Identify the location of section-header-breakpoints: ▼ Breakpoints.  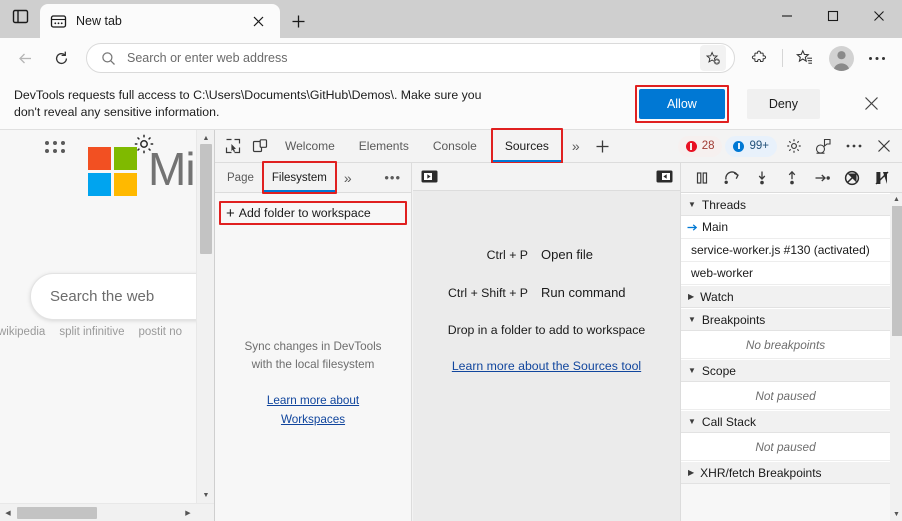
(785, 319).